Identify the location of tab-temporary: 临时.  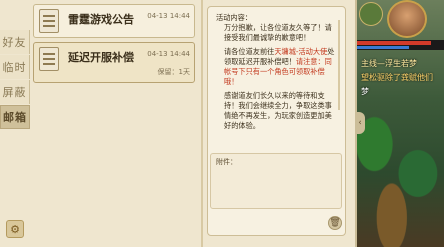
(15, 67).